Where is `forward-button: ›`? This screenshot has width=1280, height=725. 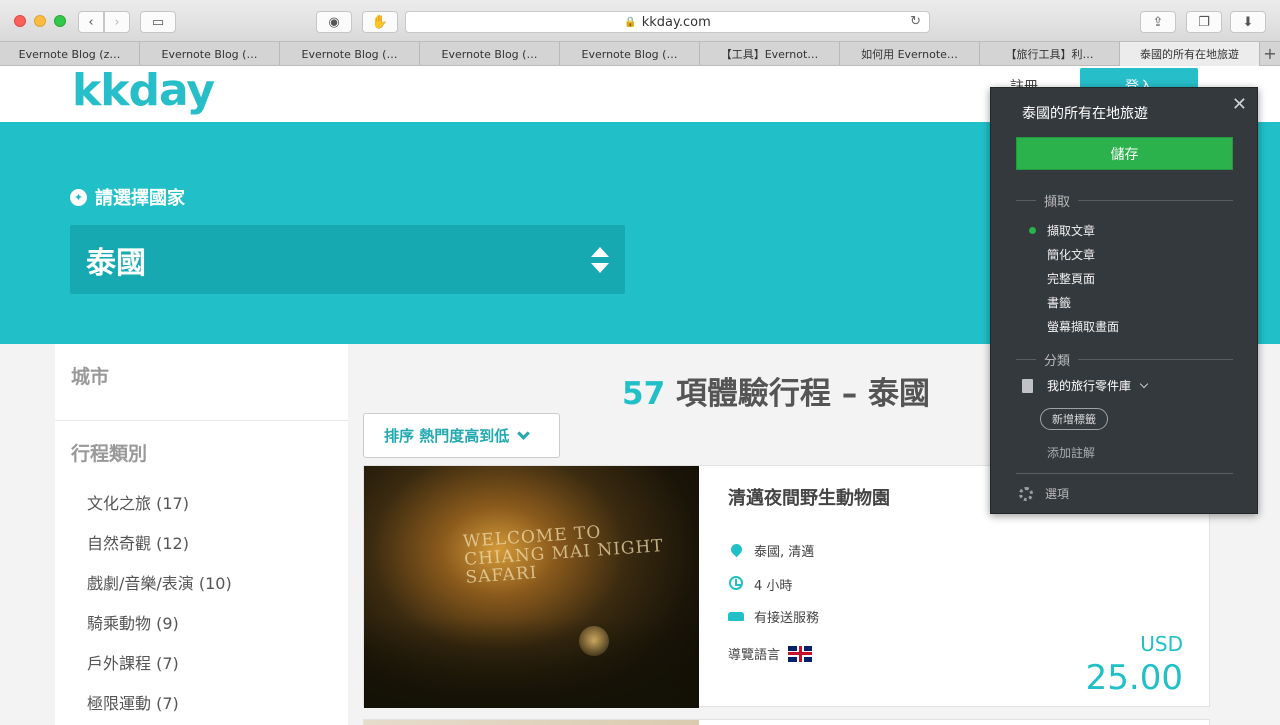 forward-button: › is located at coordinates (117, 22).